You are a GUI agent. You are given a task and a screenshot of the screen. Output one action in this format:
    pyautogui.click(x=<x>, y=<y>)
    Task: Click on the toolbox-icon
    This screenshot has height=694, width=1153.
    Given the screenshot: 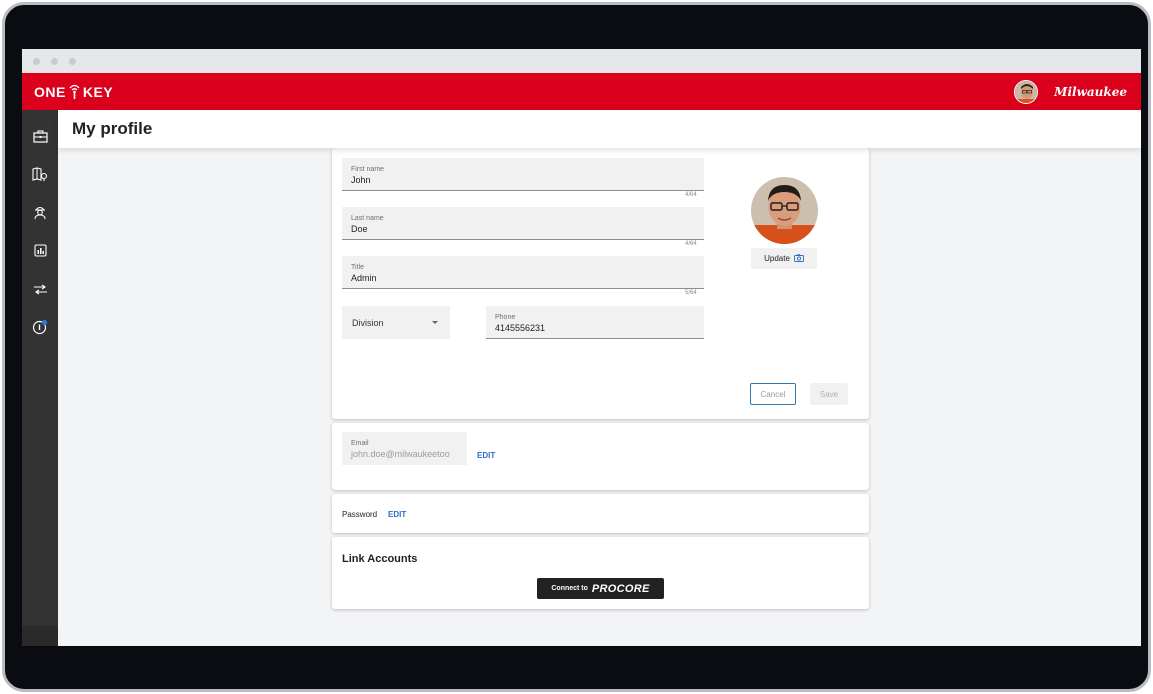 What is the action you would take?
    pyautogui.click(x=40, y=139)
    